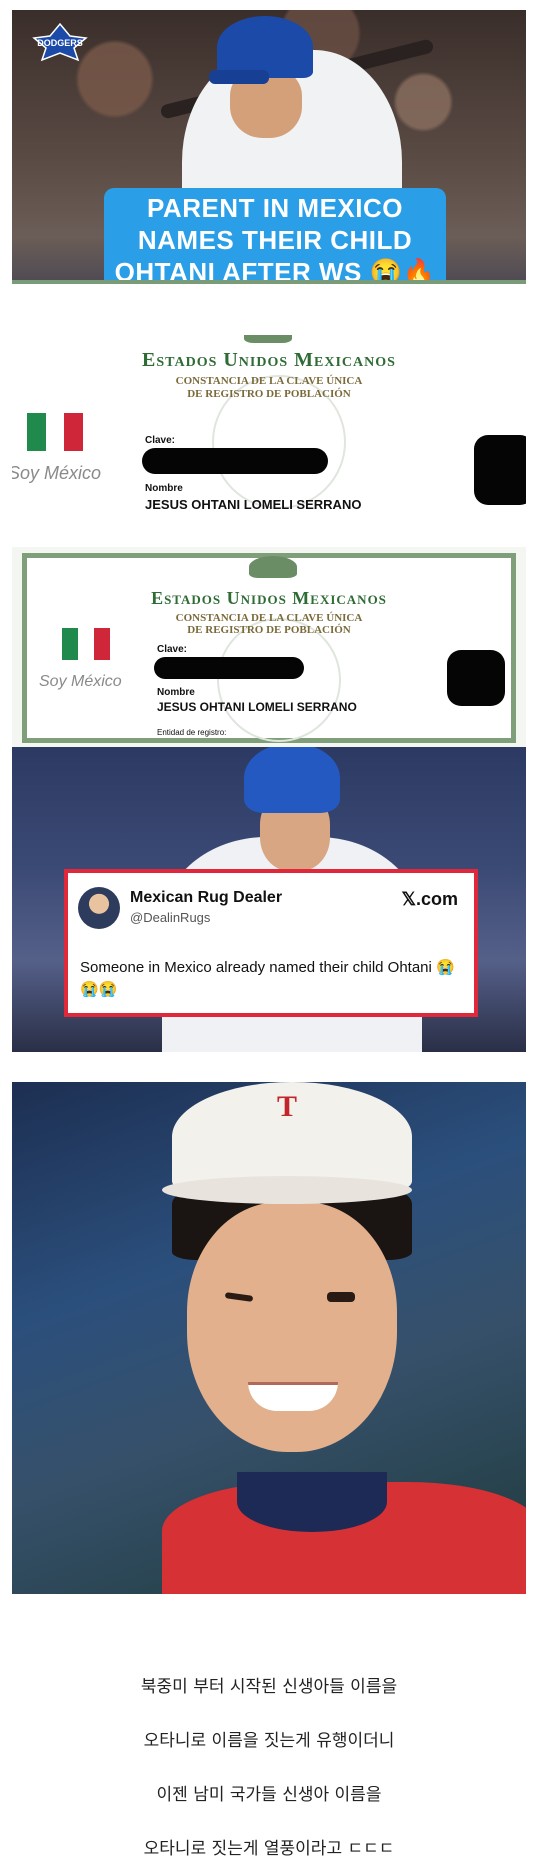  I want to click on logo-text: DODGERS, so click(60, 43).